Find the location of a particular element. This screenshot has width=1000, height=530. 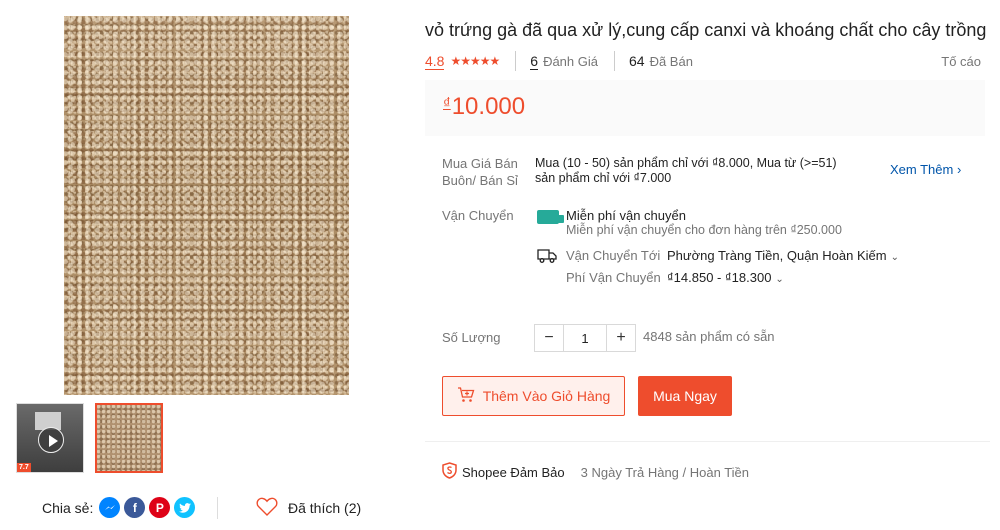

thumbnail-video: 7.7 is located at coordinates (50, 438).